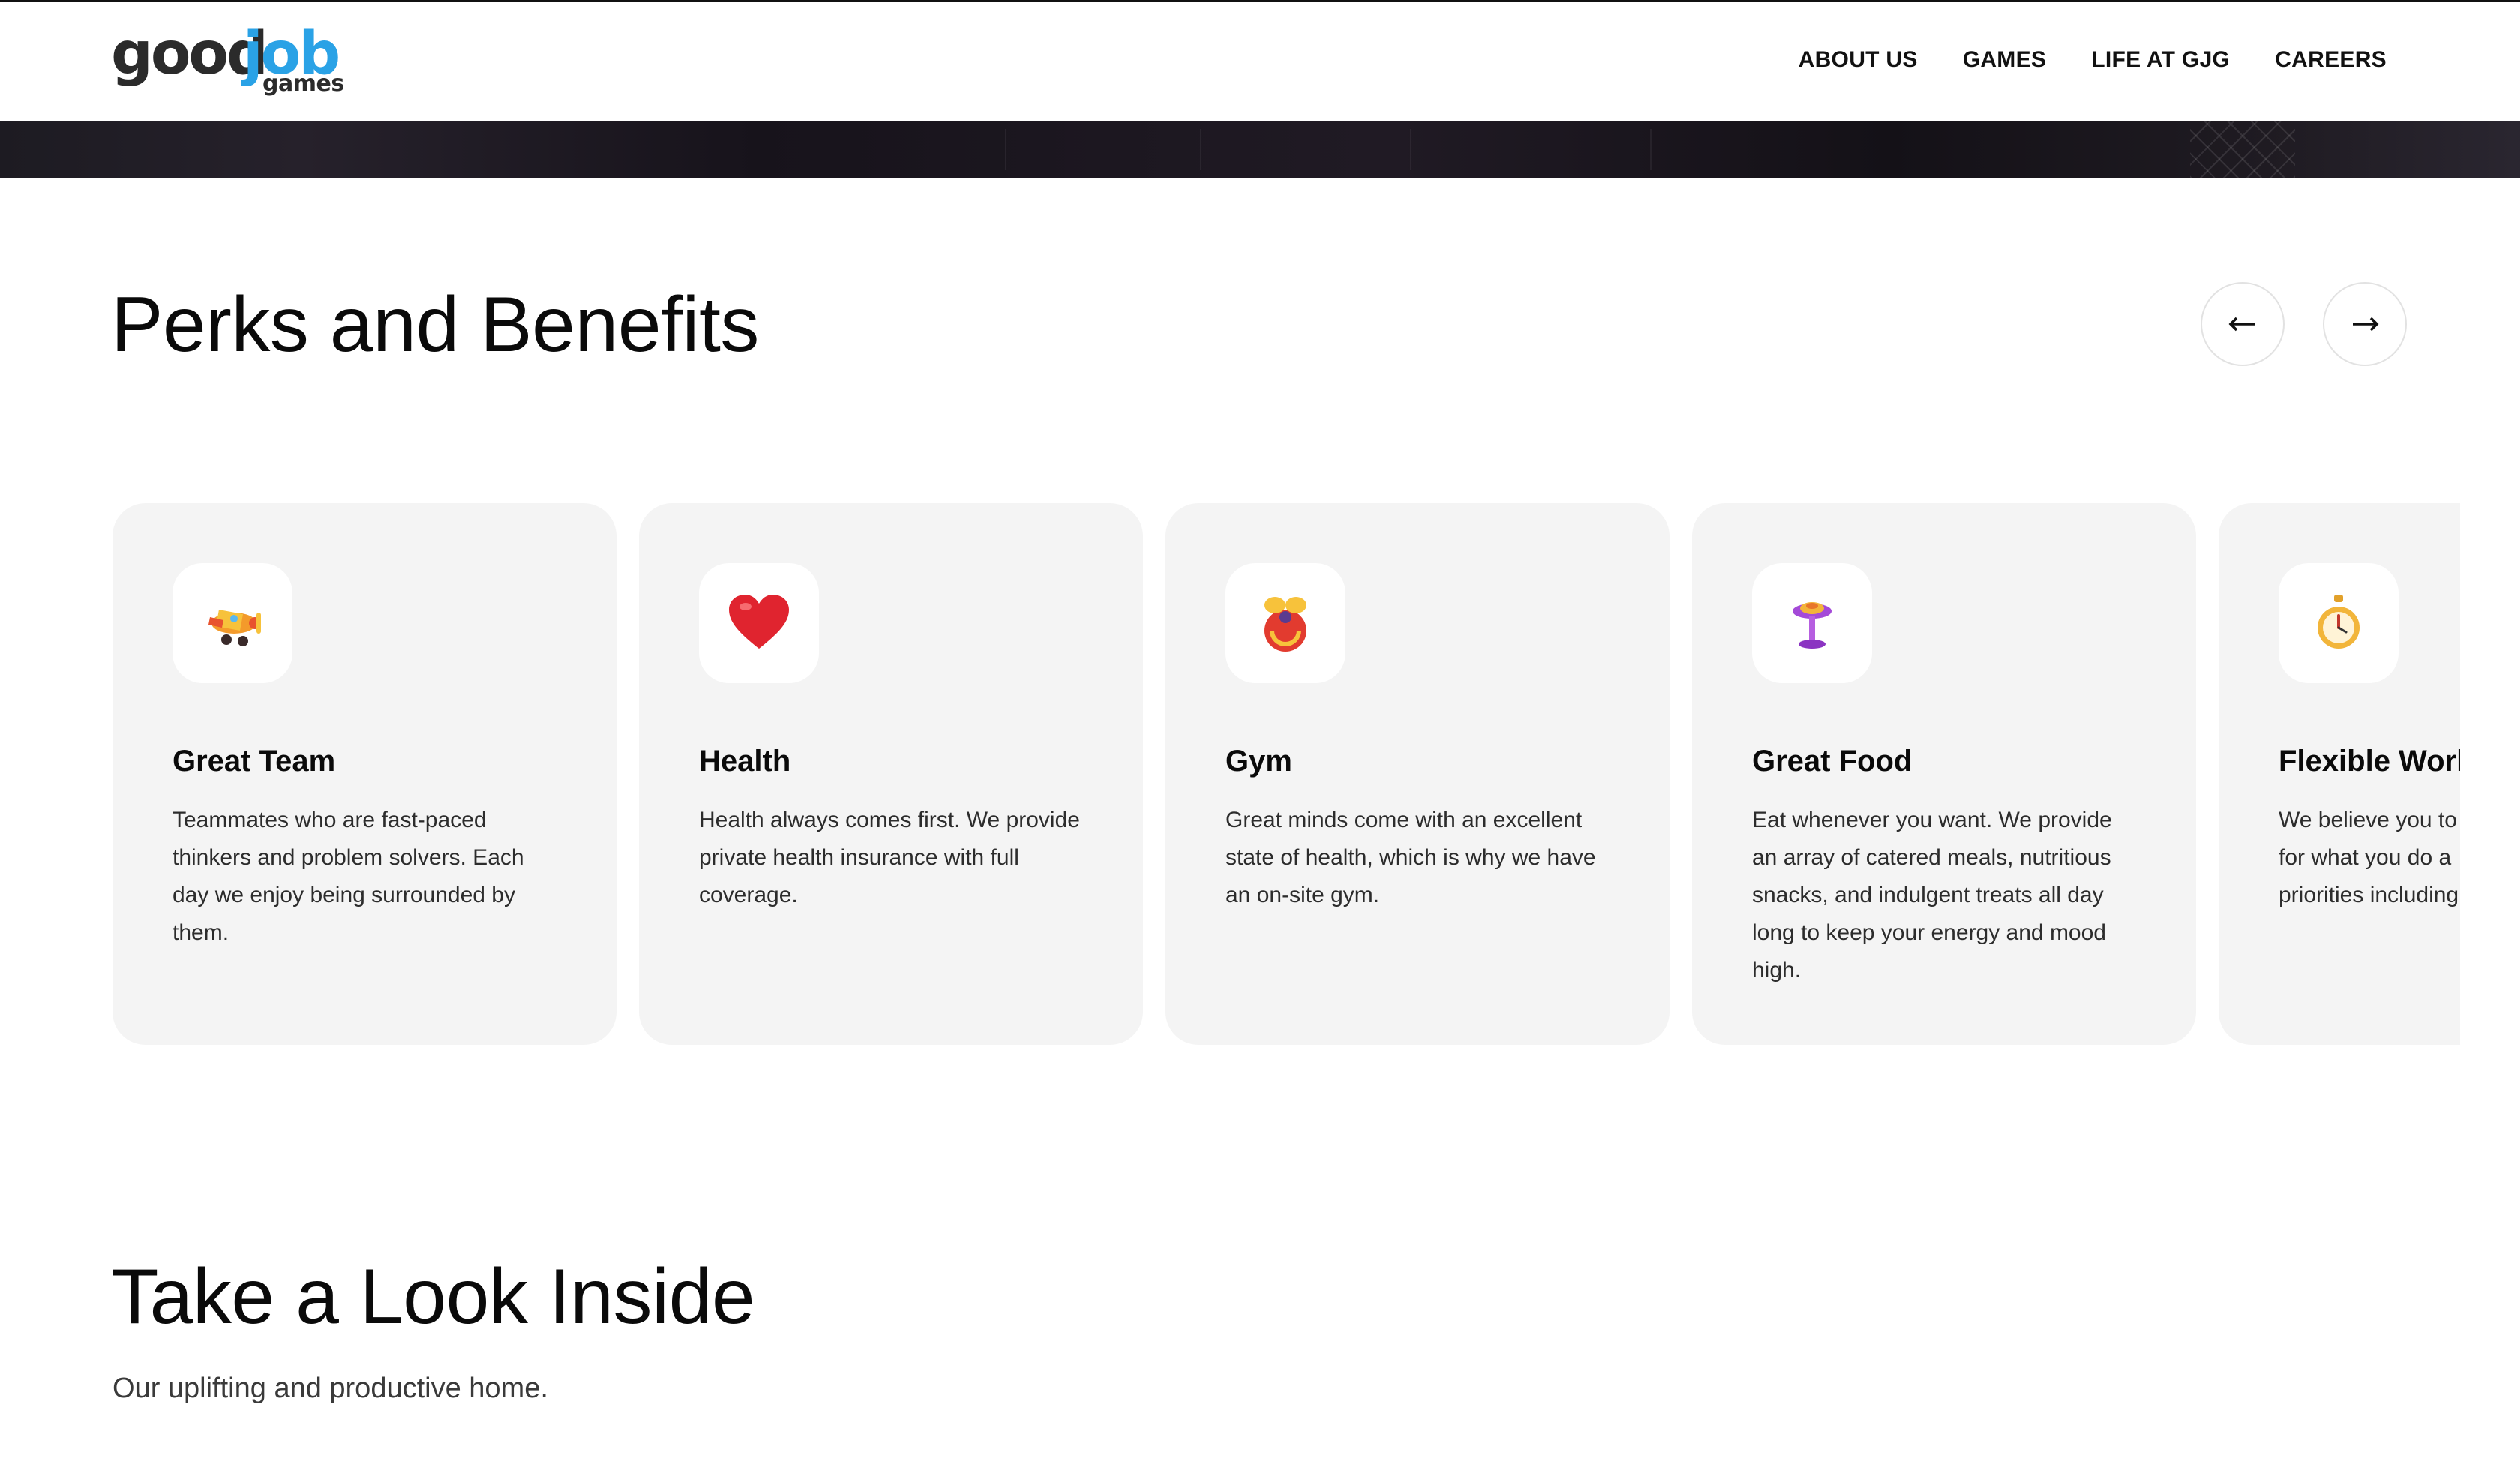 This screenshot has height=1464, width=2520. Describe the element at coordinates (2160, 60) in the screenshot. I see `nav-life-at-gjg: LIFE AT GJG` at that location.